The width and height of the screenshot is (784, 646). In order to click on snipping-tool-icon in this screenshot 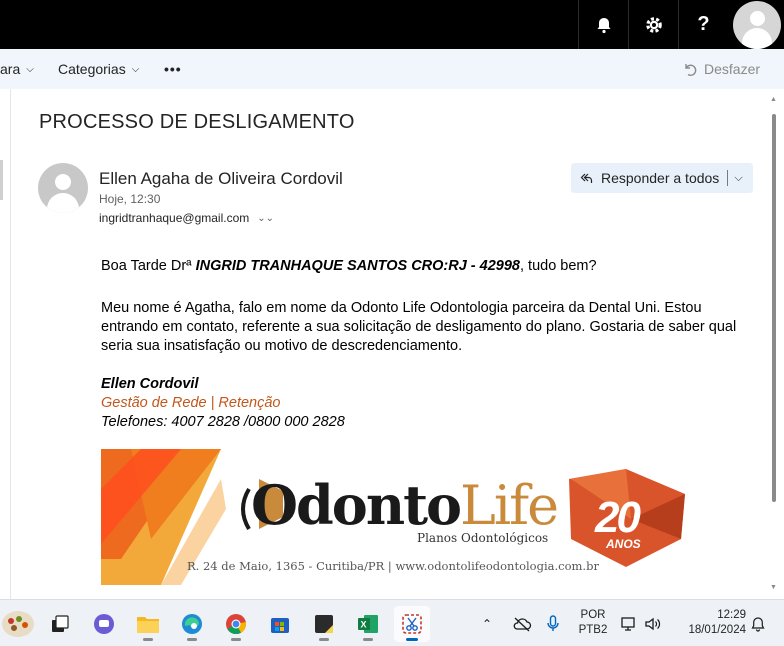, I will do `click(412, 624)`.